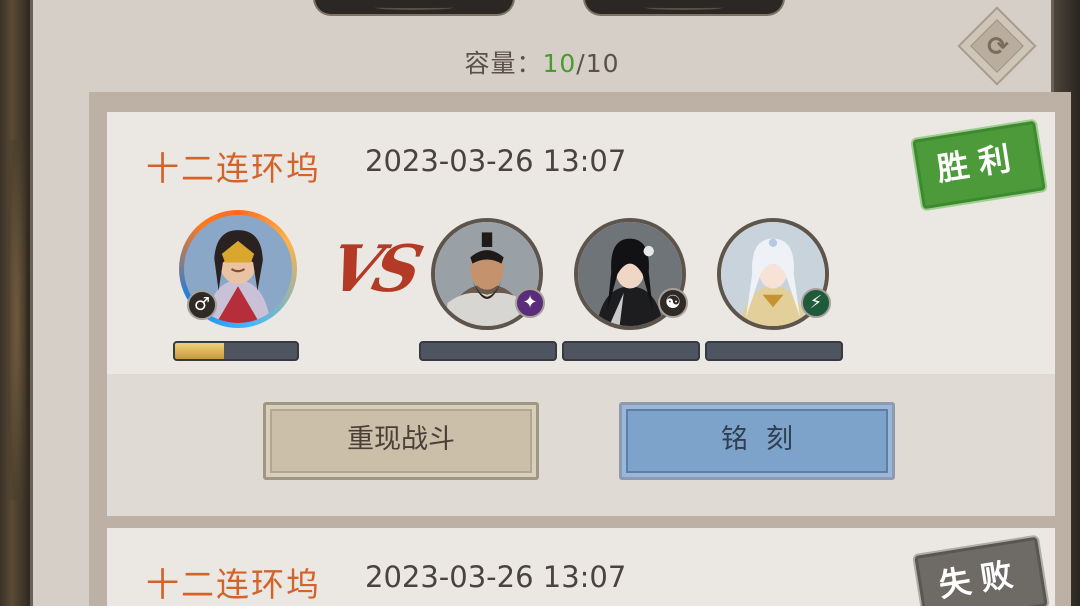  What do you see at coordinates (401, 441) in the screenshot?
I see `replay-battle-button: 重现战斗` at bounding box center [401, 441].